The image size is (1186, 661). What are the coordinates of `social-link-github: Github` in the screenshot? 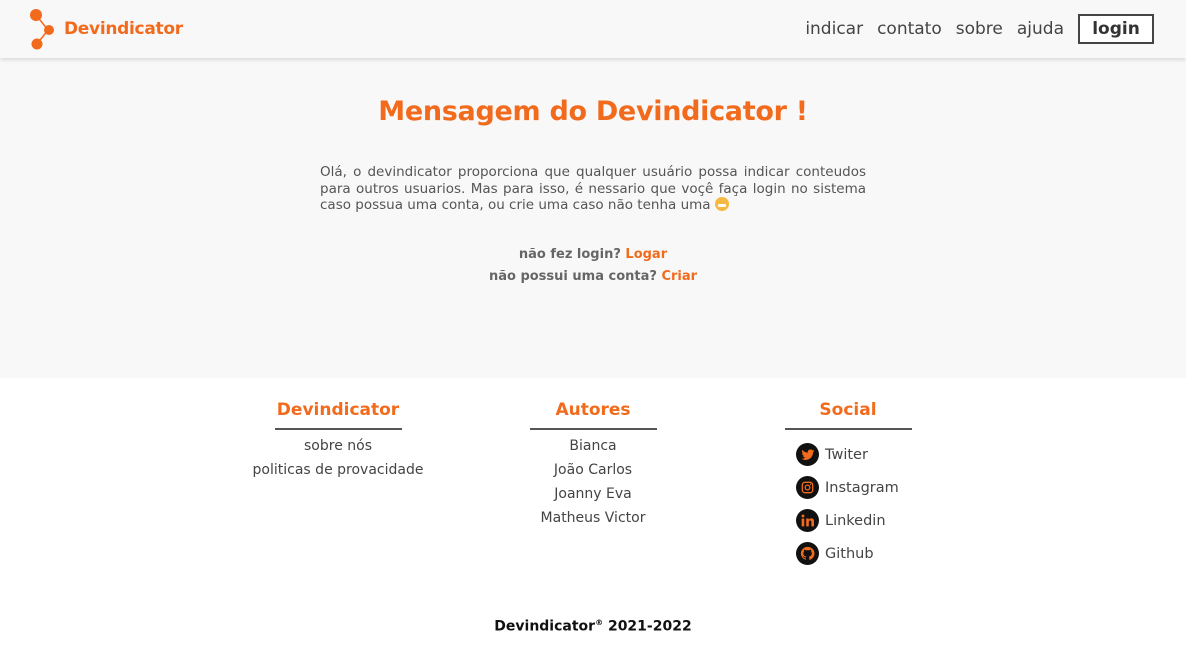 It's located at (872, 553).